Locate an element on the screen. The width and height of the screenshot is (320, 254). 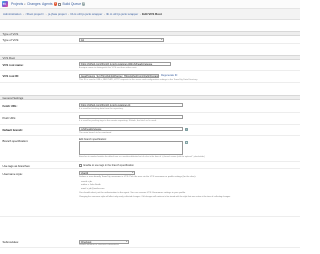
branch-specification-label: Branch specification: is located at coordinates (15, 141).